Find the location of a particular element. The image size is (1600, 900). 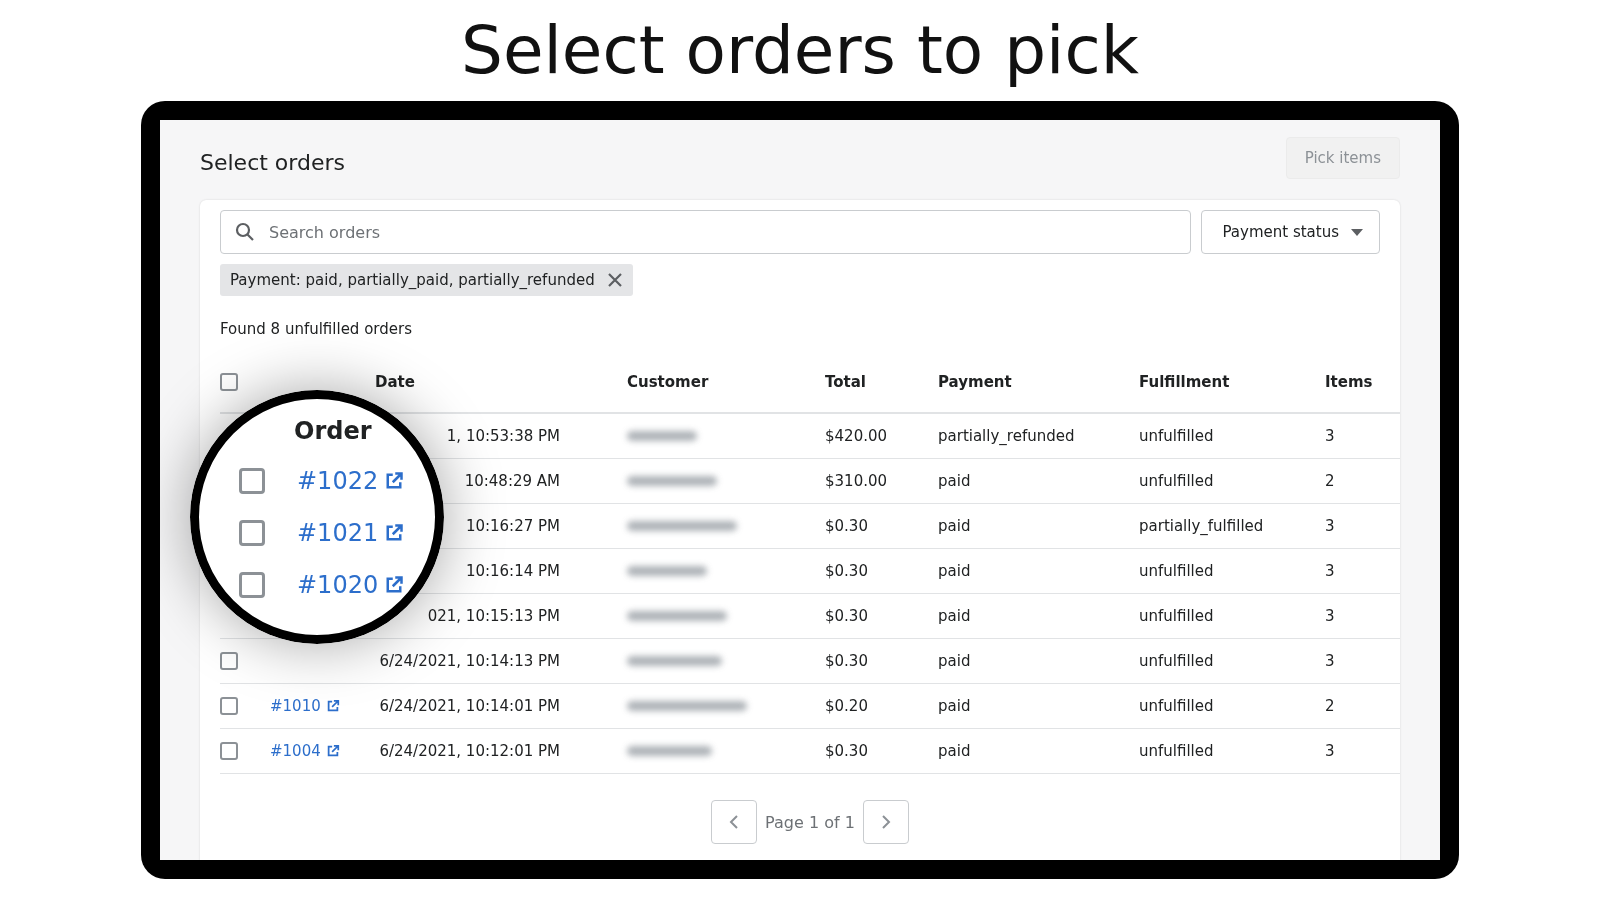

order-column-header: Order is located at coordinates (333, 431).